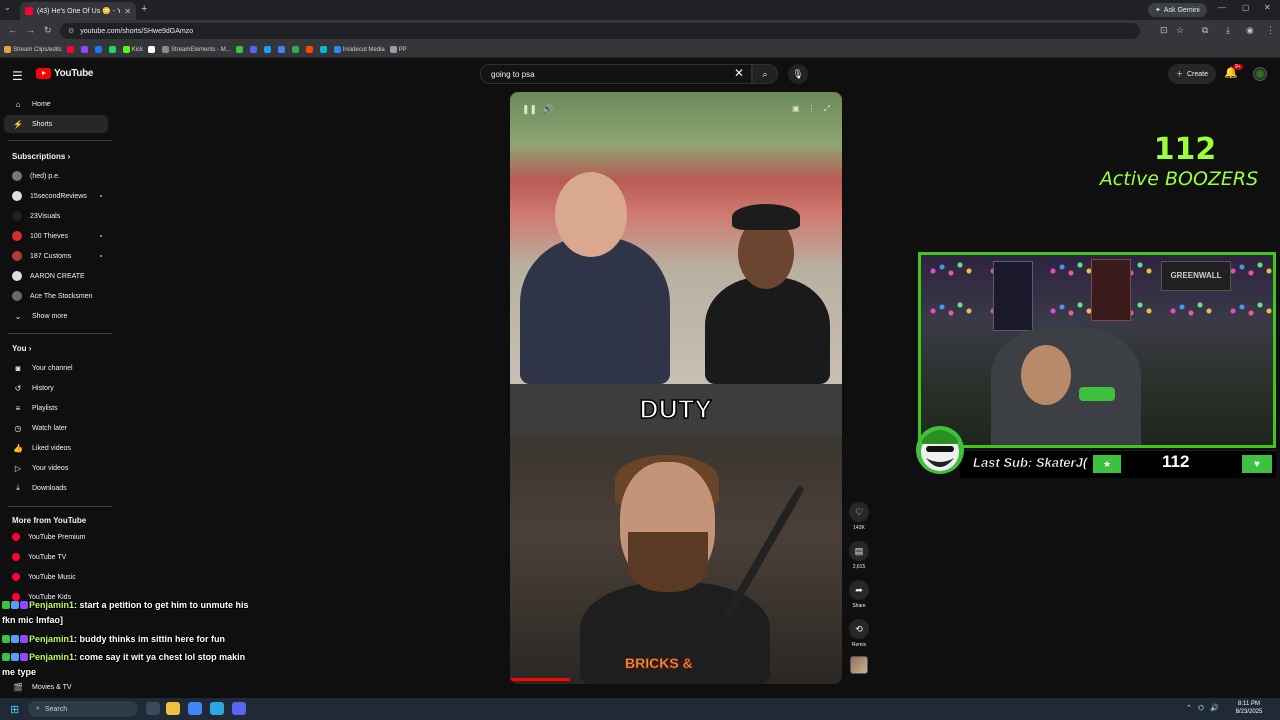 The height and width of the screenshot is (720, 1280). What do you see at coordinates (83, 709) in the screenshot?
I see `taskbar-search: ⌕ Search` at bounding box center [83, 709].